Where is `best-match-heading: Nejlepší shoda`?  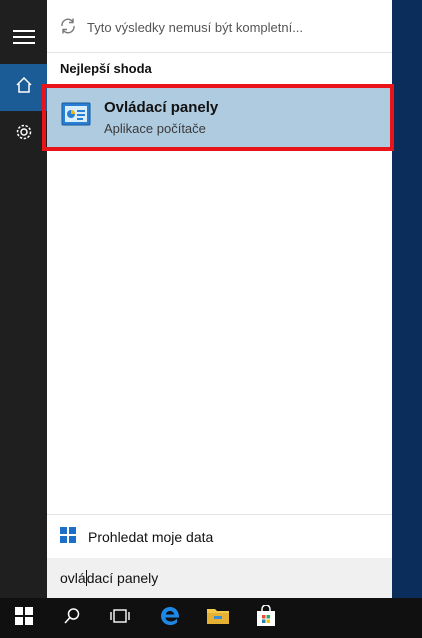 best-match-heading: Nejlepší shoda is located at coordinates (106, 68).